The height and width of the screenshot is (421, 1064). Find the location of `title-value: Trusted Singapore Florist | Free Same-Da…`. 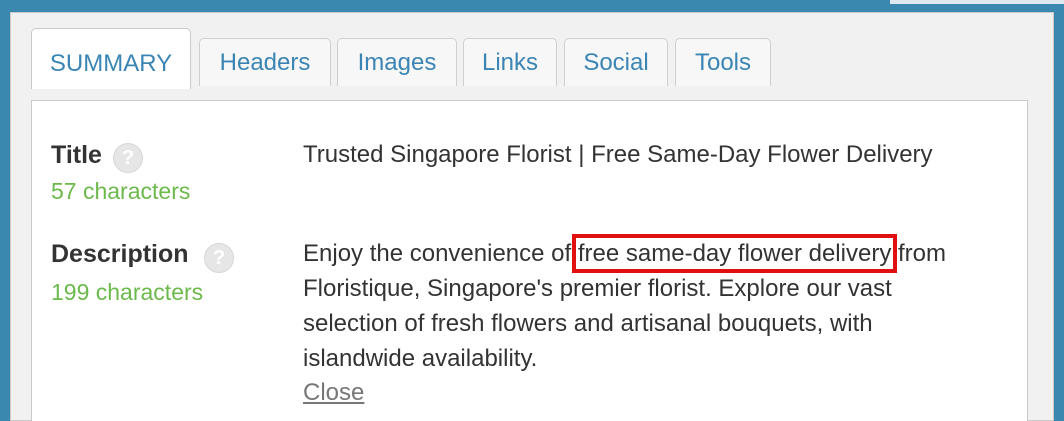

title-value: Trusted Singapore Florist | Free Same-Da… is located at coordinates (618, 154).